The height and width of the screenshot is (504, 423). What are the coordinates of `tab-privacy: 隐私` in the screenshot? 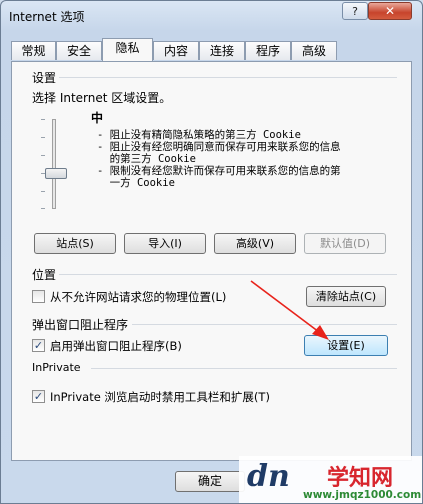 It's located at (127, 49).